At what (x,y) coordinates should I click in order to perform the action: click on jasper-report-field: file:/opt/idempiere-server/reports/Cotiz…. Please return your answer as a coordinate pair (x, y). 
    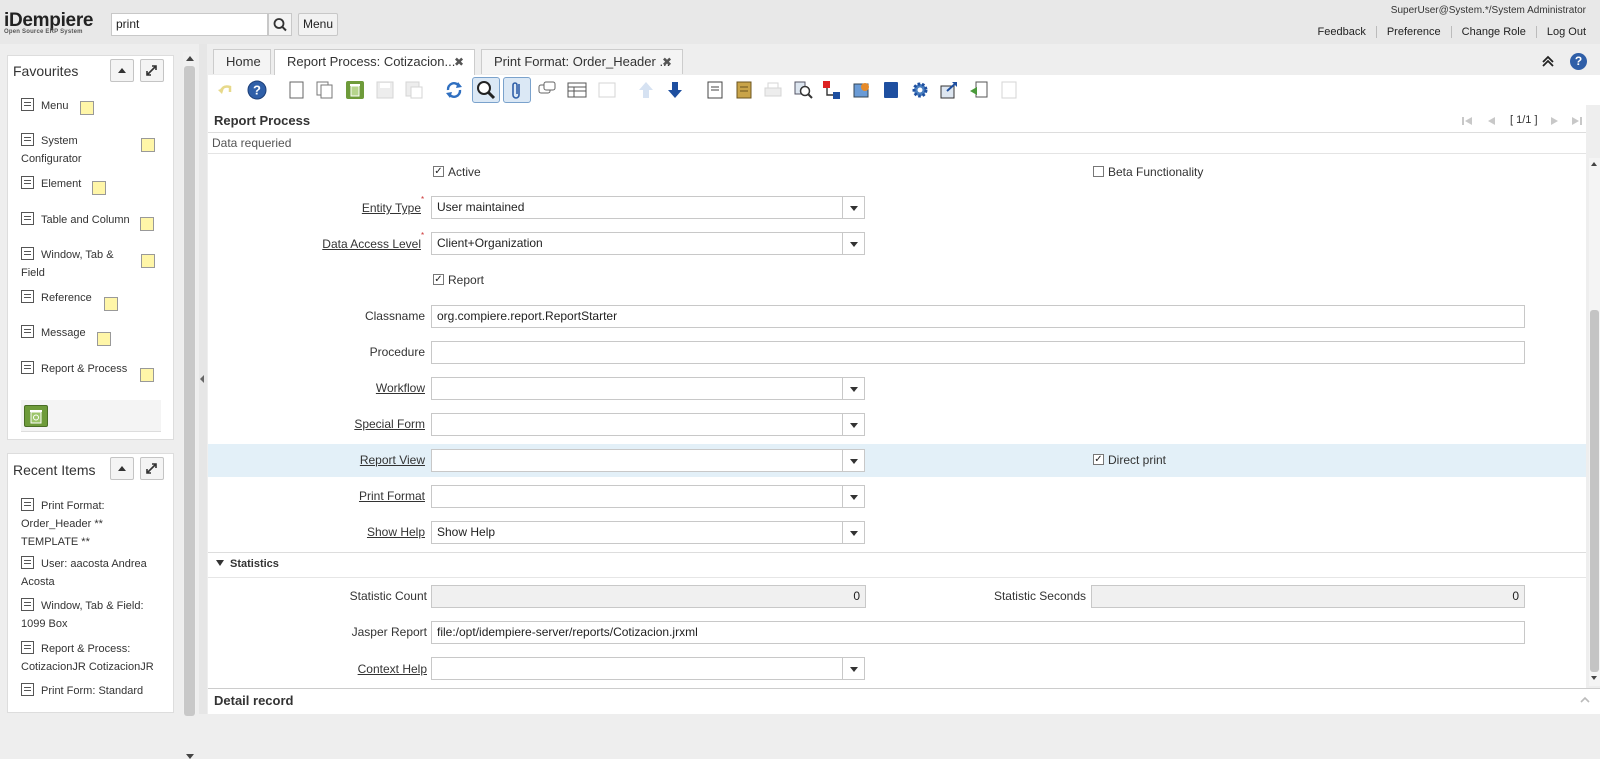
    Looking at the image, I should click on (978, 632).